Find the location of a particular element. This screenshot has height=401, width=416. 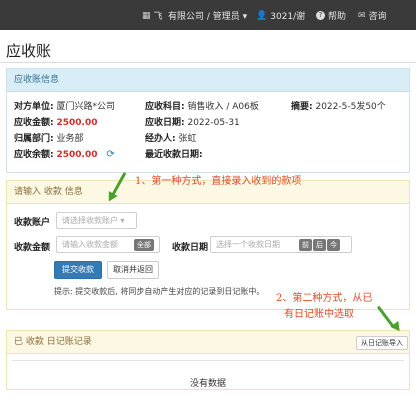

date-label-wrap: 收款日期 is located at coordinates (190, 246).